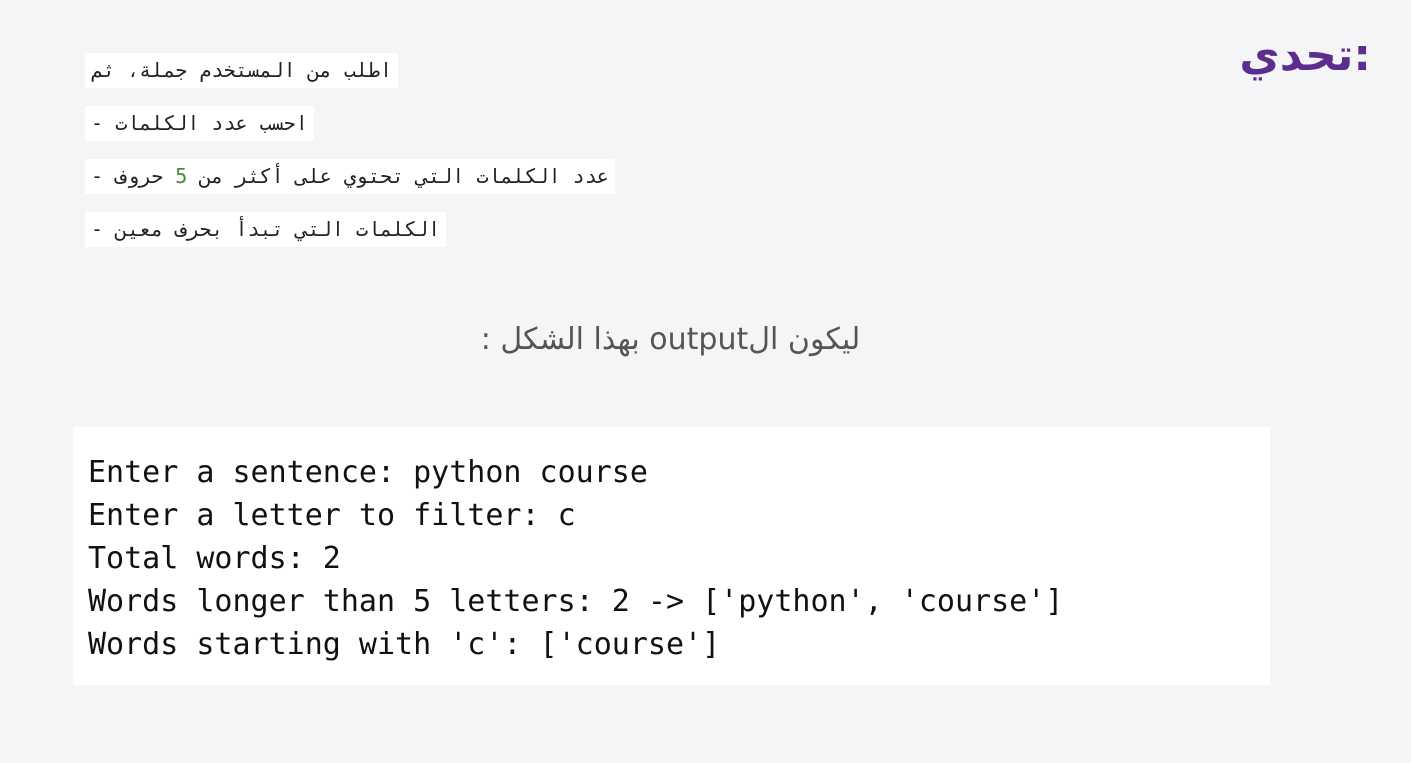 This screenshot has height=763, width=1411. I want to click on challenge-title: تحدي:, so click(1305, 55).